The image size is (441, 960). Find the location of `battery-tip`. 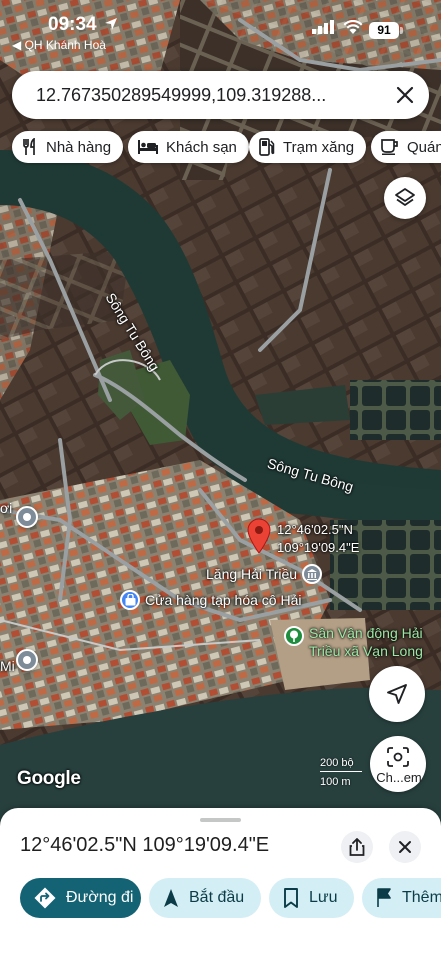

battery-tip is located at coordinates (401, 30).